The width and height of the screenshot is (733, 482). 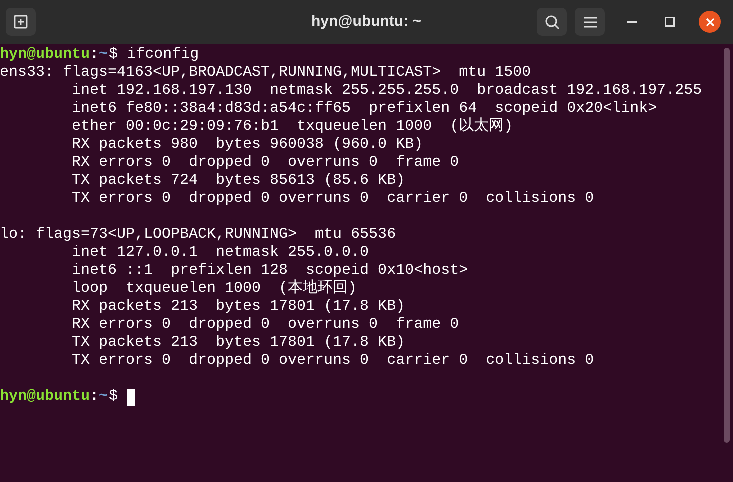 I want to click on output-line: inet 192.168.197.130 netmask 255.255.255.0 broadcast 192.168.197.255, so click(x=386, y=91).